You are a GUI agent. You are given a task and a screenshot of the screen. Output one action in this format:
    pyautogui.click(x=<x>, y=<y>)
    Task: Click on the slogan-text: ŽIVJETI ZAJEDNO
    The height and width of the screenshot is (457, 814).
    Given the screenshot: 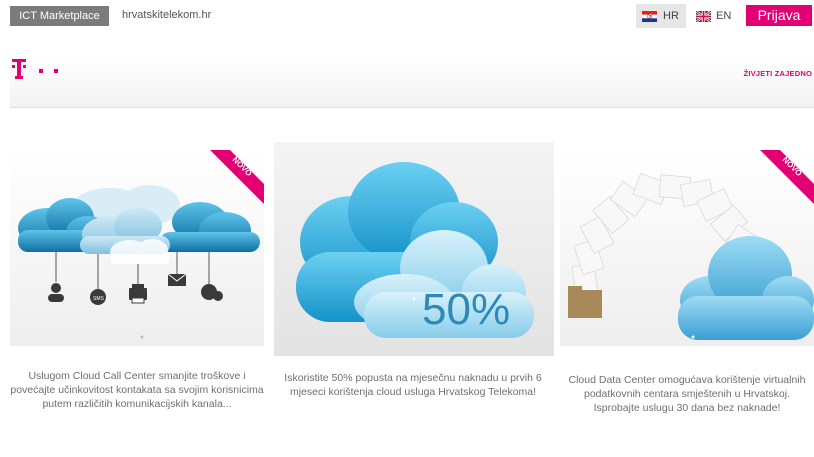 What is the action you would take?
    pyautogui.click(x=777, y=73)
    